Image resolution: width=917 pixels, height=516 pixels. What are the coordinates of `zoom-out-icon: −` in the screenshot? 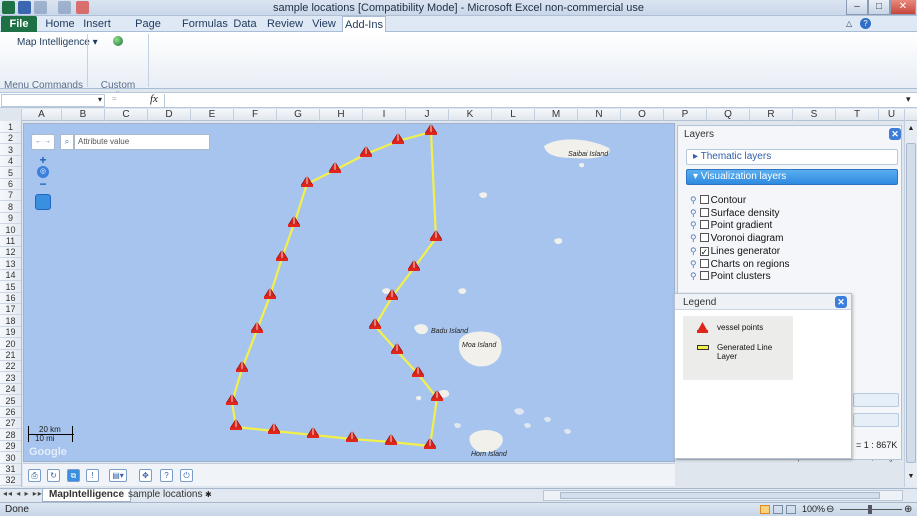 It's located at (43, 184).